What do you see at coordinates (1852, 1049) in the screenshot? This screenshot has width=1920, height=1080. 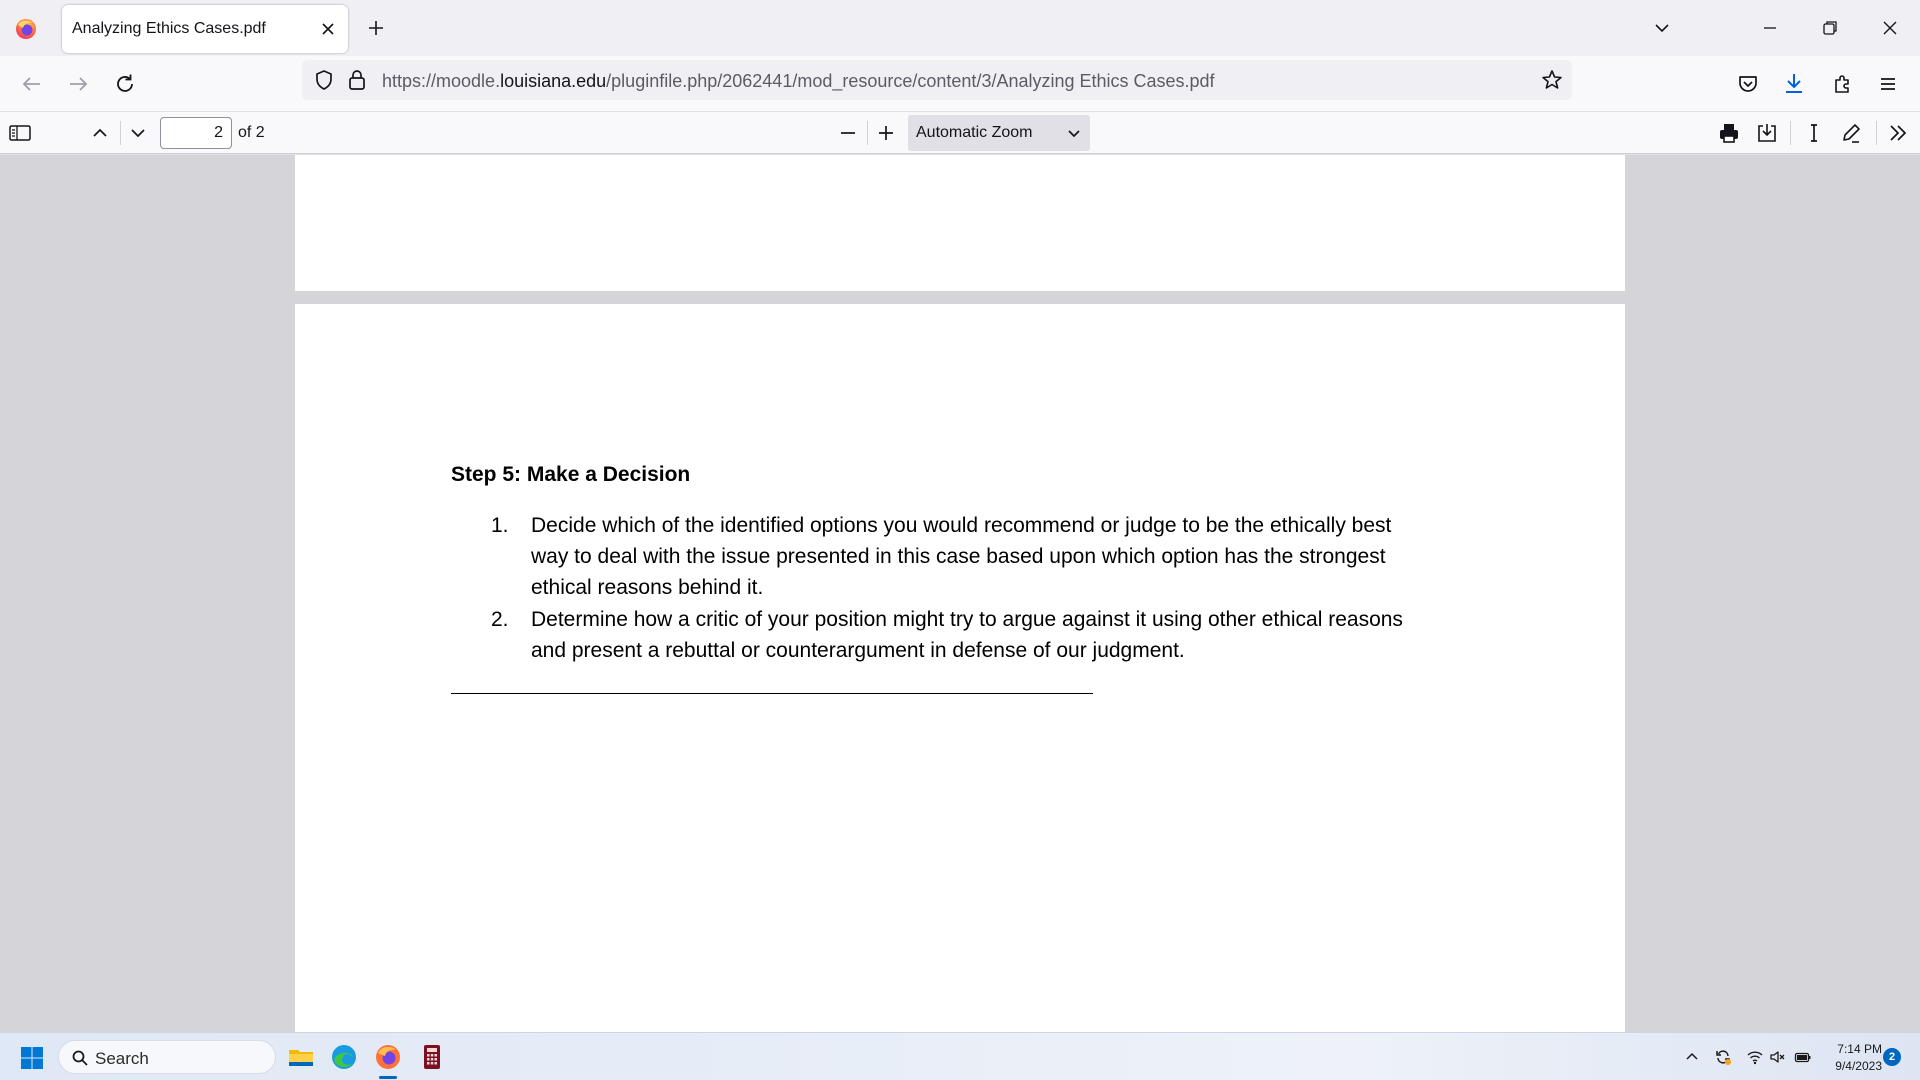 I see `taskbar-clock-time: 7:14 PM` at bounding box center [1852, 1049].